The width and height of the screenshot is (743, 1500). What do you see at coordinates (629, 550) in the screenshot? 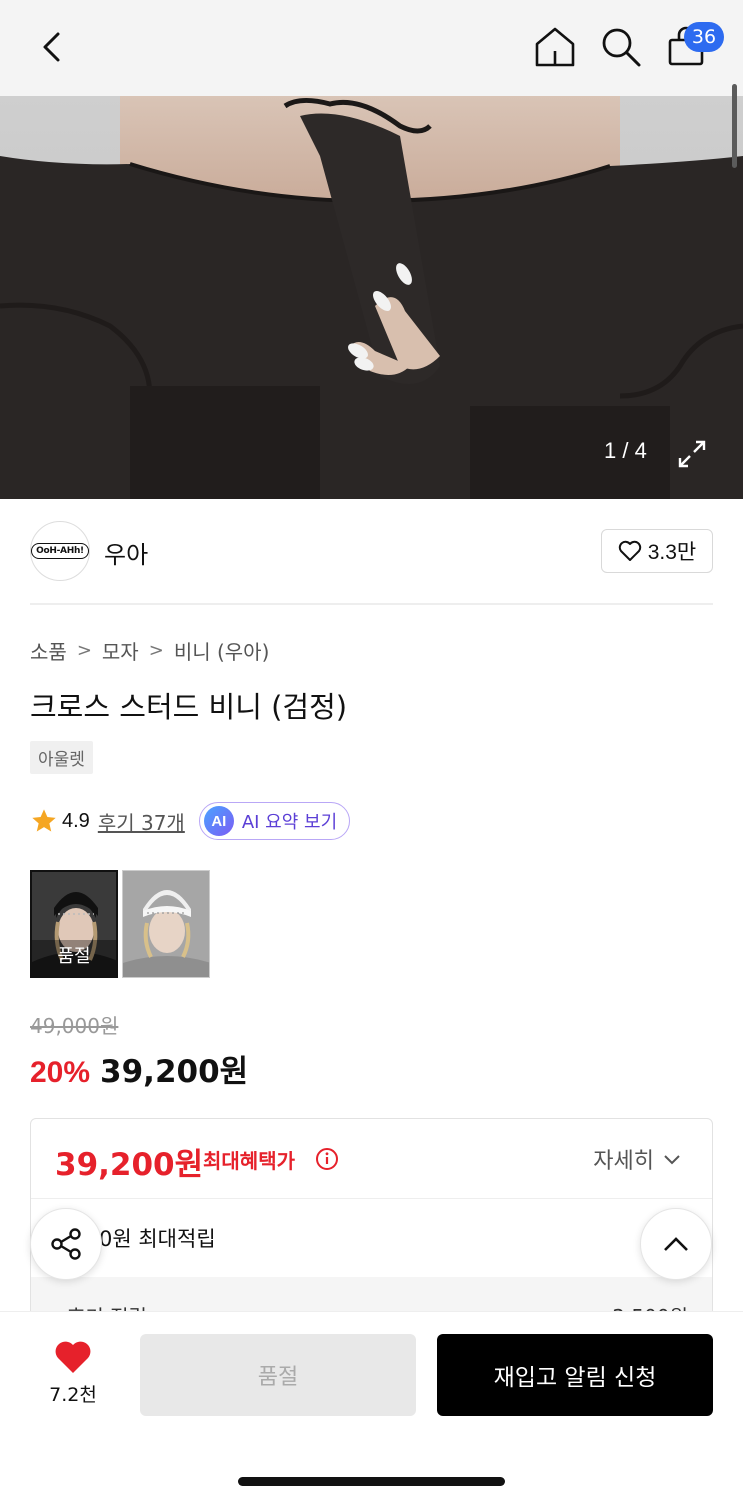
I see `heart-outline-icon` at bounding box center [629, 550].